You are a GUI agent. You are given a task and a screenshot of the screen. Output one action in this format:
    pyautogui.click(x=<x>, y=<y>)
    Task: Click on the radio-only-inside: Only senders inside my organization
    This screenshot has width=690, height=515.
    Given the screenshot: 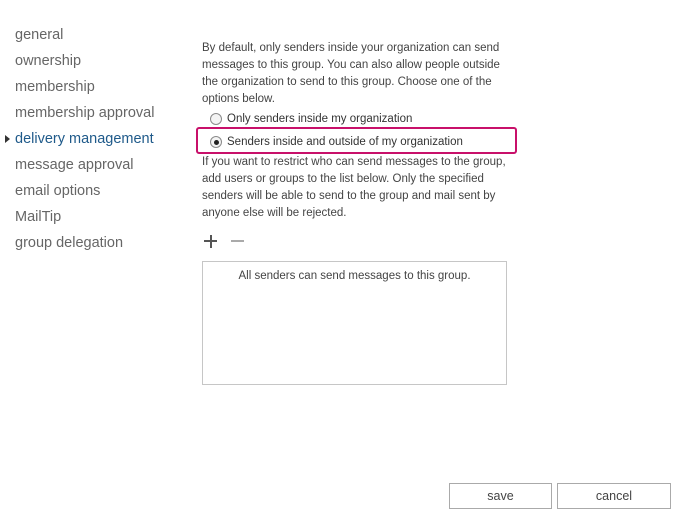 What is the action you would take?
    pyautogui.click(x=311, y=119)
    